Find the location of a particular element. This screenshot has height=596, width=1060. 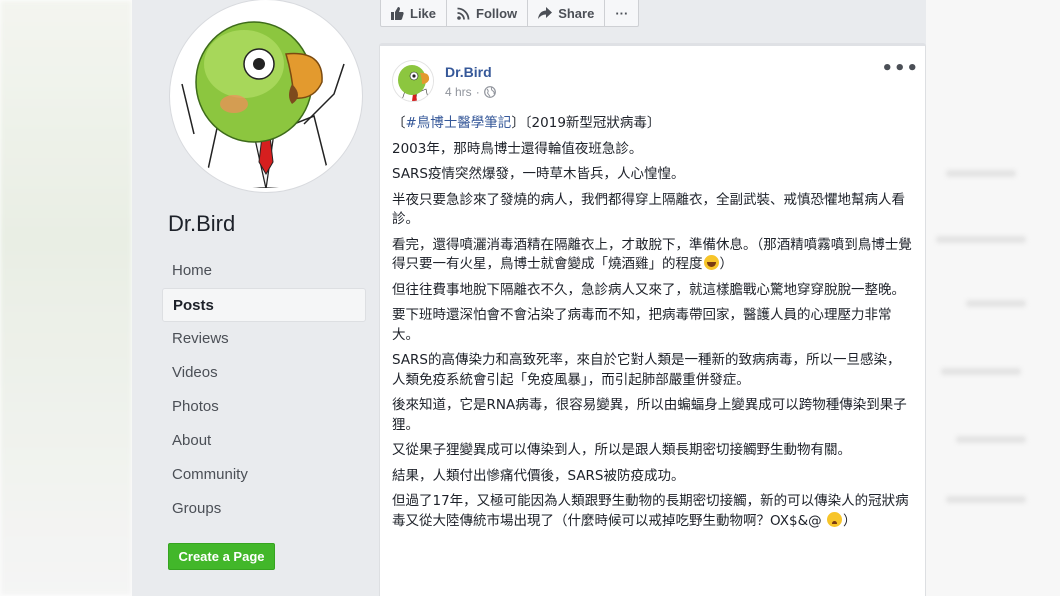

profile-picture is located at coordinates (266, 96).